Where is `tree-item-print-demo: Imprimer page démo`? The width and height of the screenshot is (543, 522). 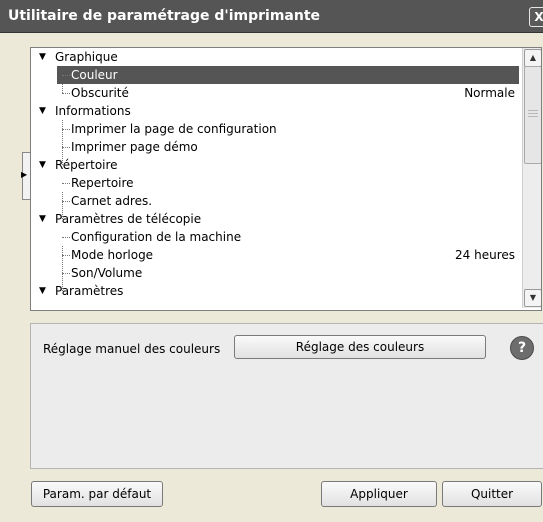
tree-item-print-demo: Imprimer page démo is located at coordinates (275, 147).